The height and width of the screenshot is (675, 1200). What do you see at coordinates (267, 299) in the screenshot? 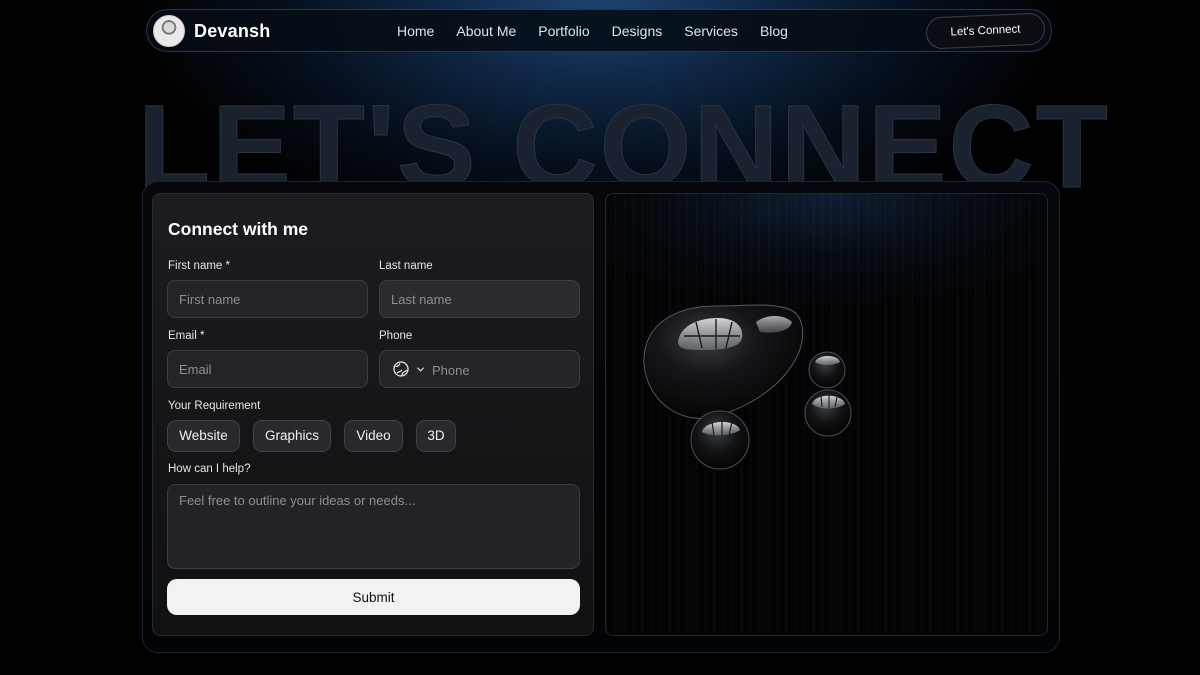
I see `first-name-input` at bounding box center [267, 299].